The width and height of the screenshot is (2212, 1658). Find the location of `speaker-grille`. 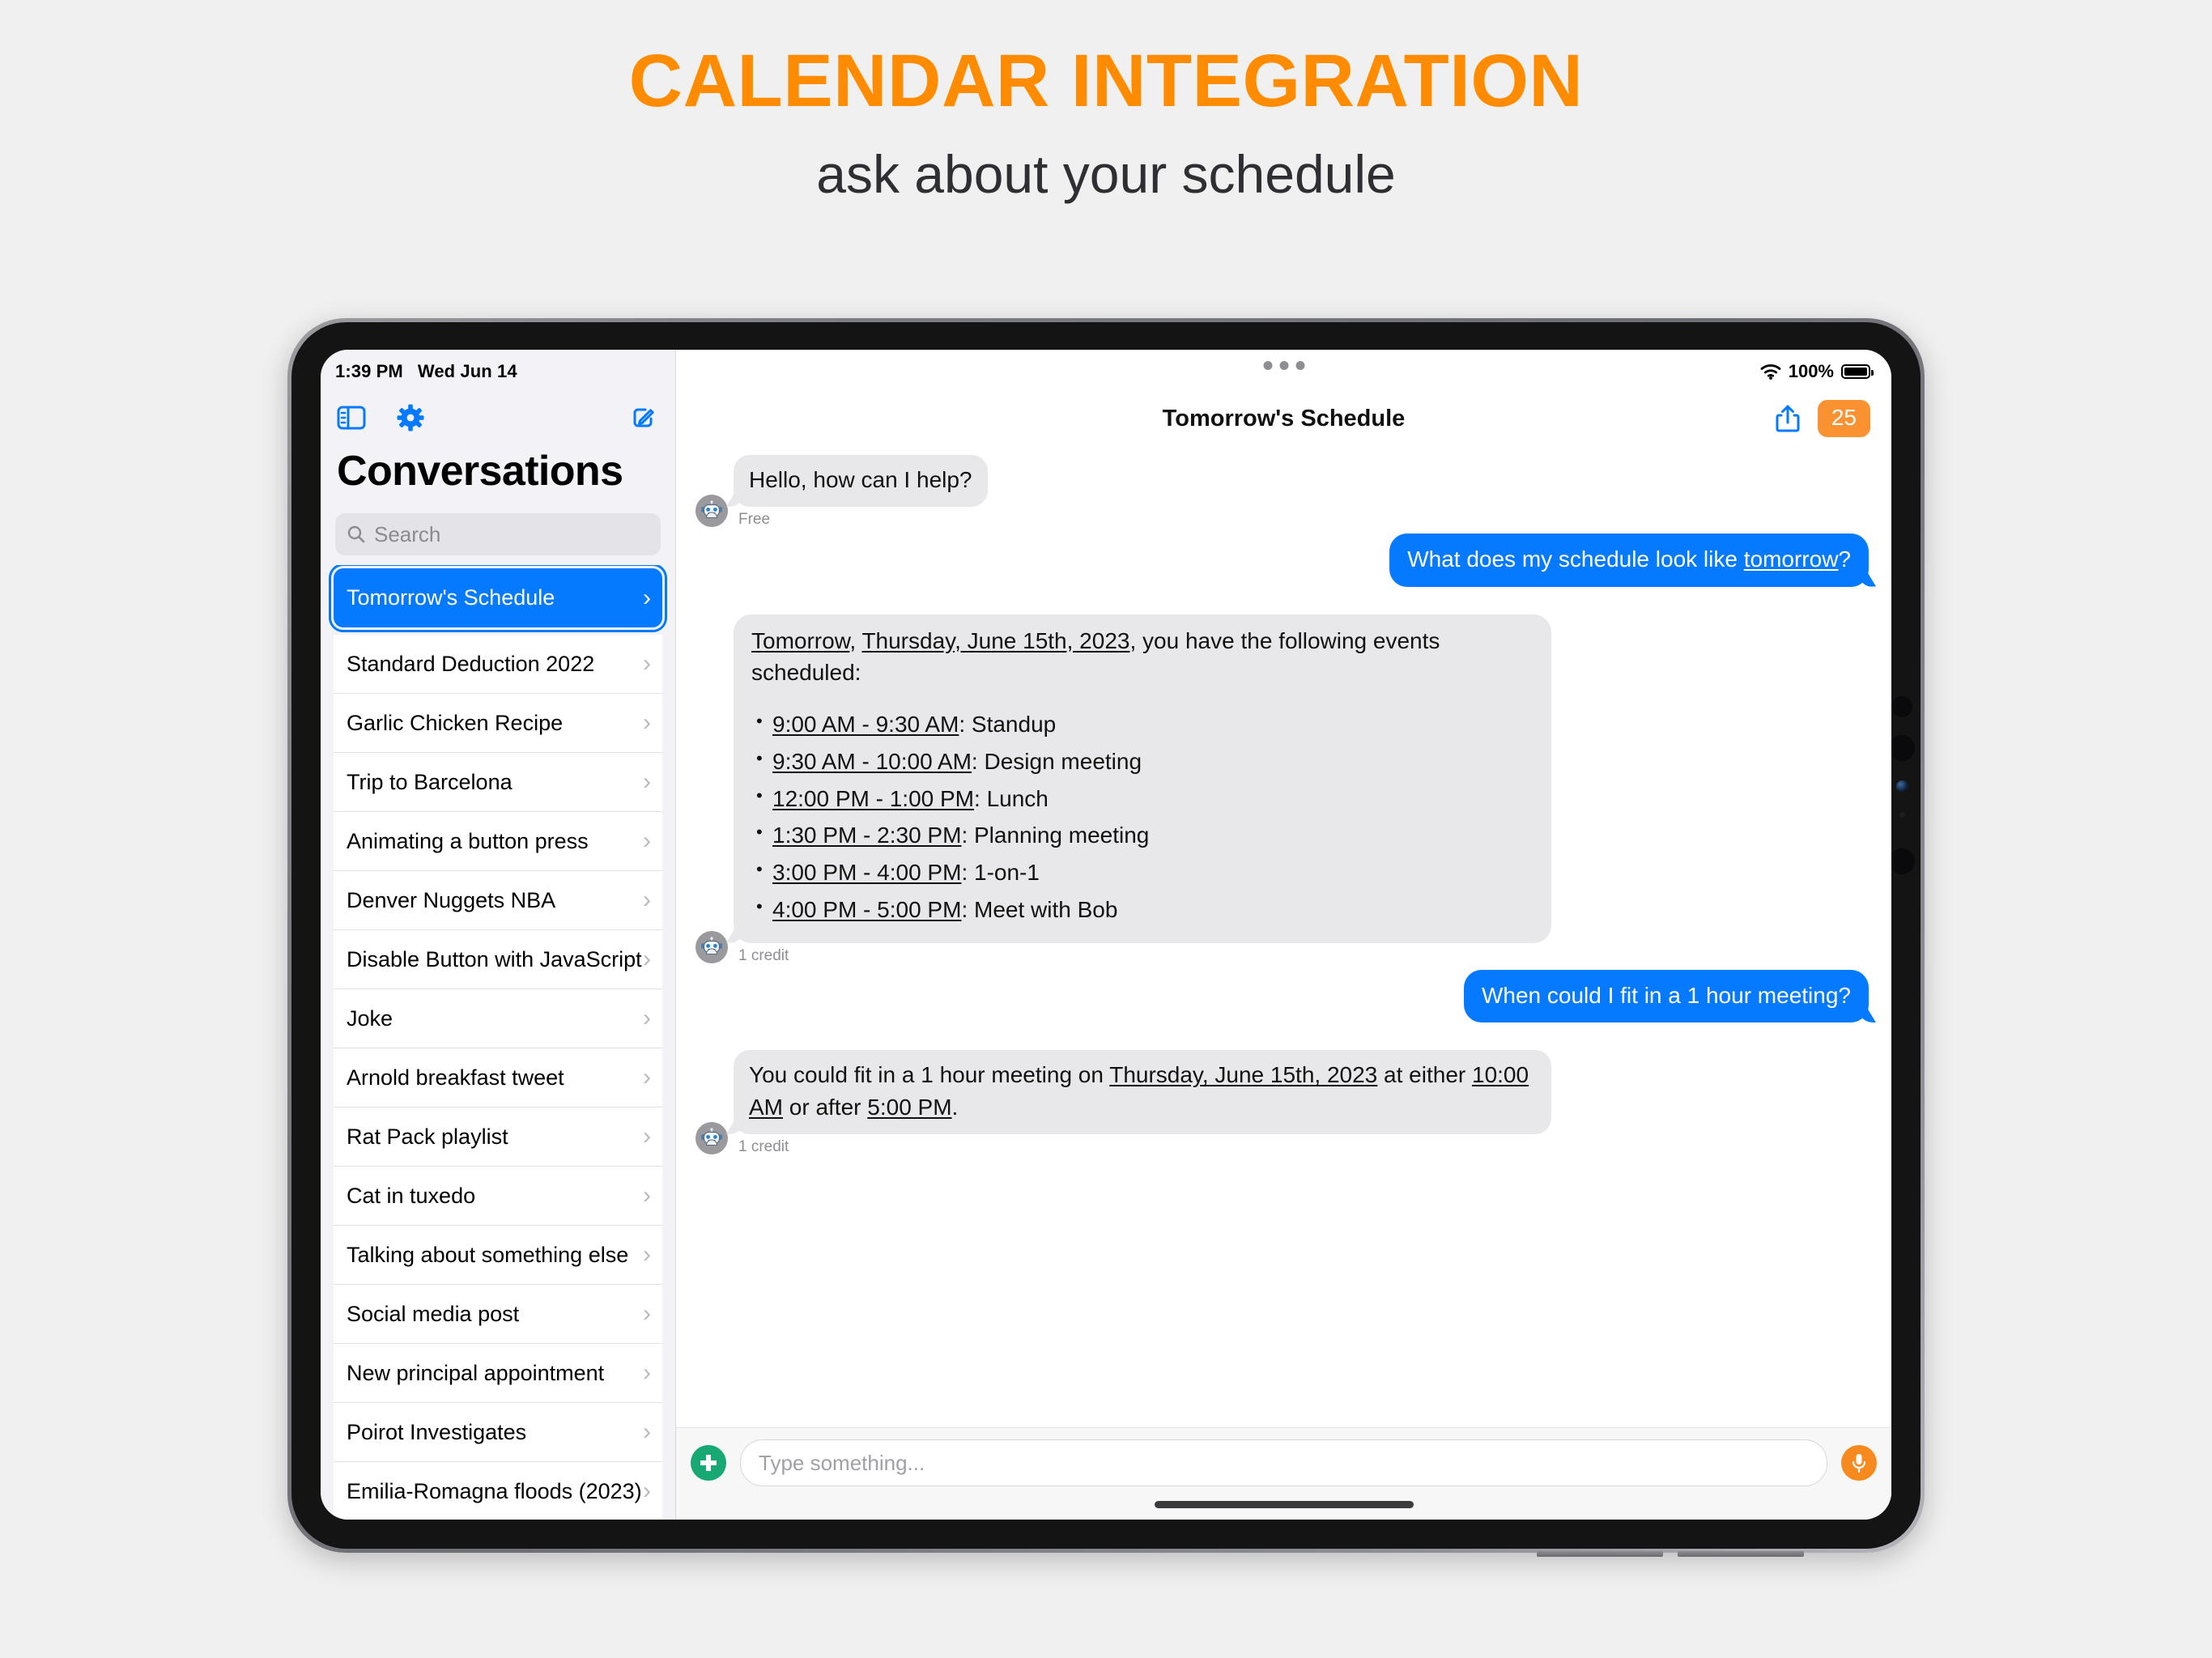

speaker-grille is located at coordinates (1671, 1554).